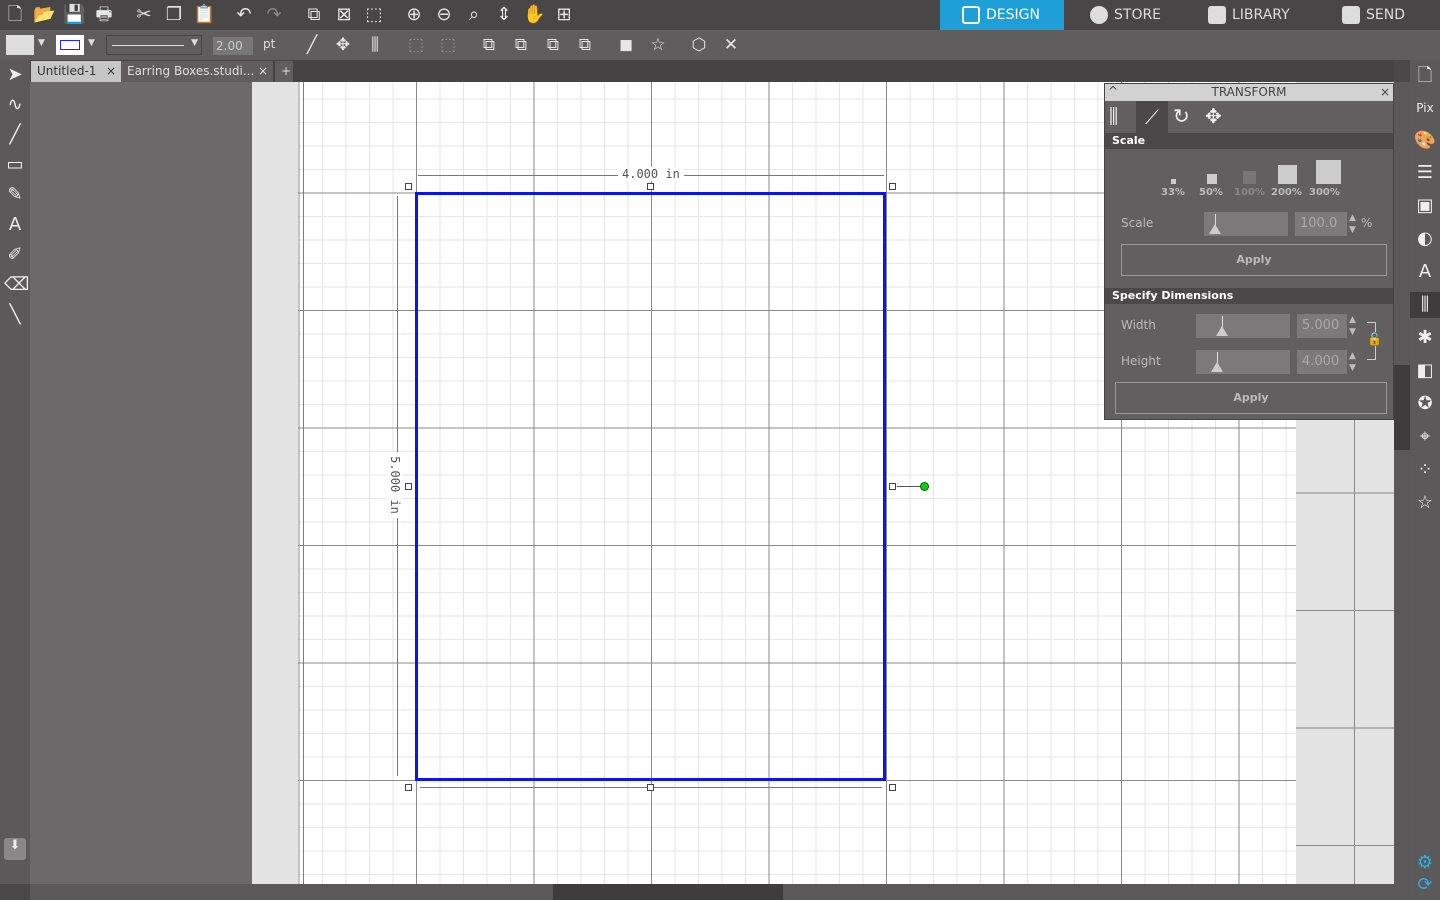 This screenshot has width=1440, height=900. What do you see at coordinates (374, 15) in the screenshot?
I see `select-by-color-icon: ⬚` at bounding box center [374, 15].